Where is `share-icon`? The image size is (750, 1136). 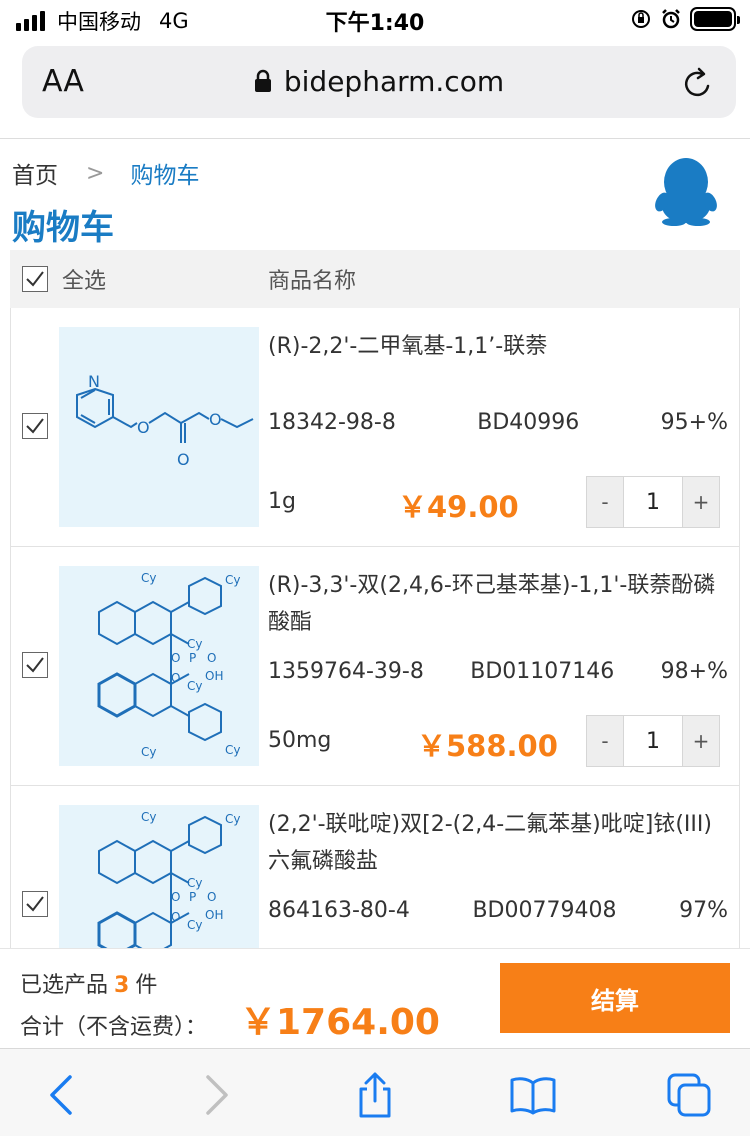
share-icon is located at coordinates (375, 1095).